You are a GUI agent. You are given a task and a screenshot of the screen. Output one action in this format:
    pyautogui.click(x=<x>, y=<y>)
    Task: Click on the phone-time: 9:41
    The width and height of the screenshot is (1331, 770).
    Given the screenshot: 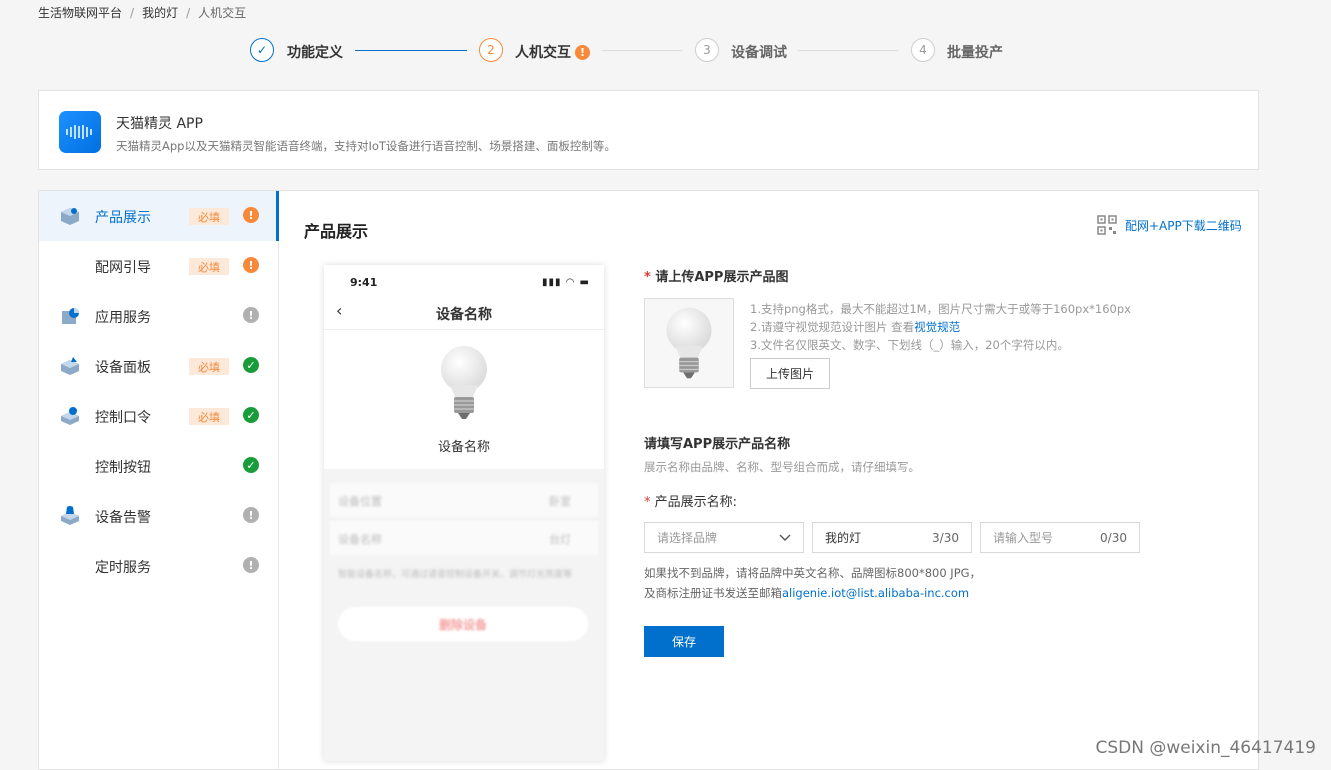 What is the action you would take?
    pyautogui.click(x=363, y=282)
    